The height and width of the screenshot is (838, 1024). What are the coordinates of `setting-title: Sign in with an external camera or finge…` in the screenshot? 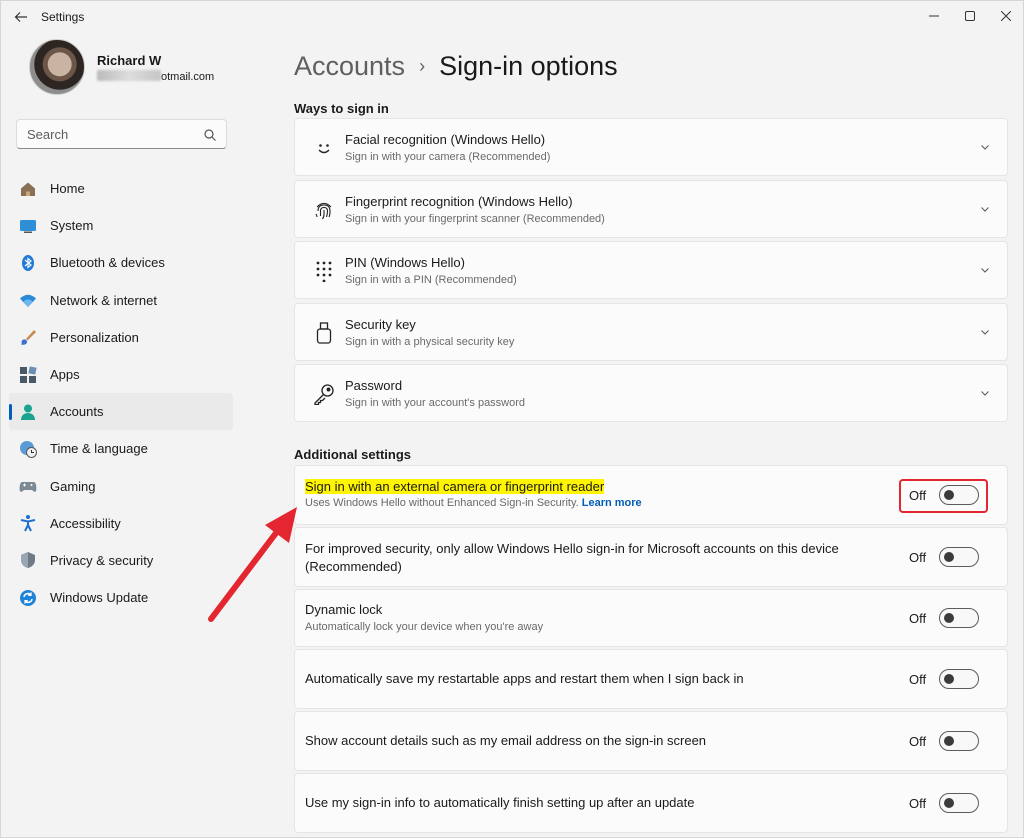 It's located at (455, 487).